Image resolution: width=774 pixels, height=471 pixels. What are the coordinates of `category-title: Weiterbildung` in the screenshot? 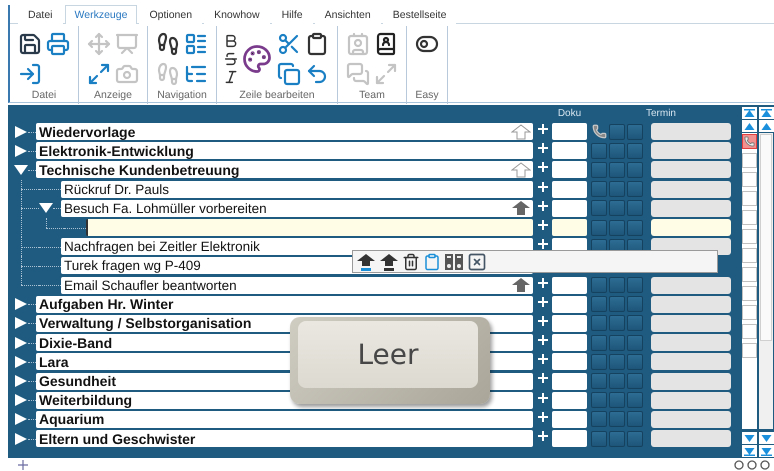 It's located at (85, 400).